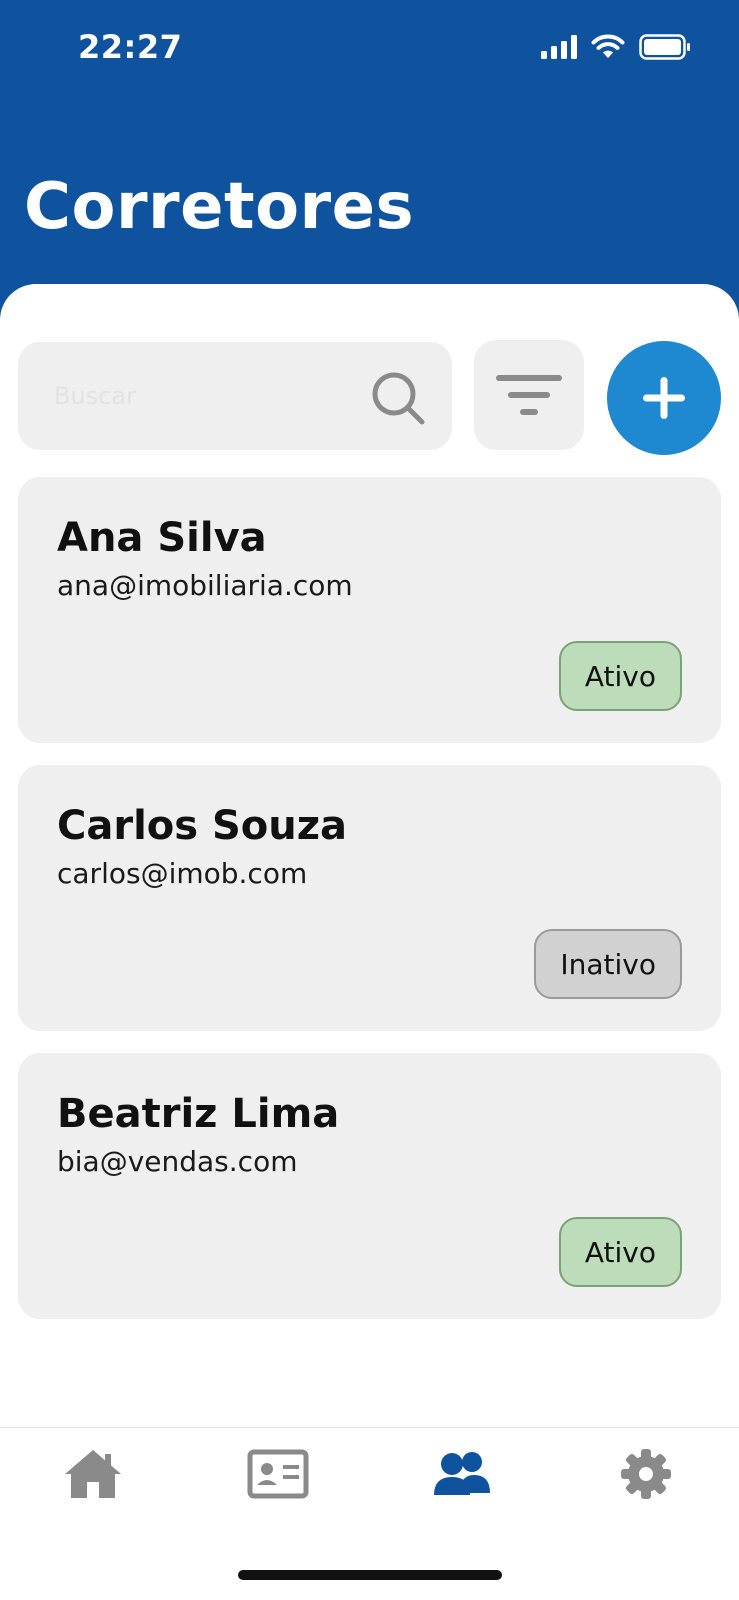  Describe the element at coordinates (400, 400) in the screenshot. I see `search-icon` at that location.